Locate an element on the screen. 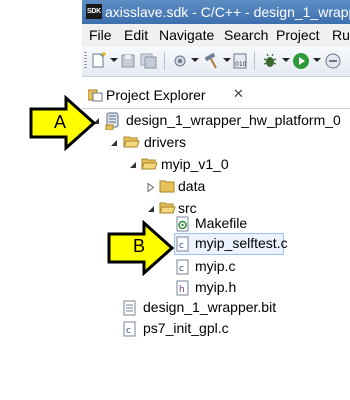 The width and height of the screenshot is (350, 400). main-toolbar: 010 is located at coordinates (216, 61).